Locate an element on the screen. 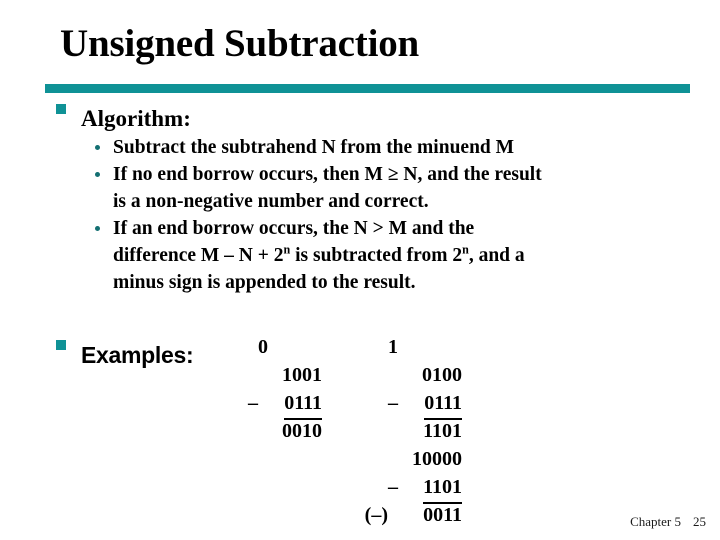 The height and width of the screenshot is (540, 720). footer-chapter-label: Chapter 5 is located at coordinates (655, 521).